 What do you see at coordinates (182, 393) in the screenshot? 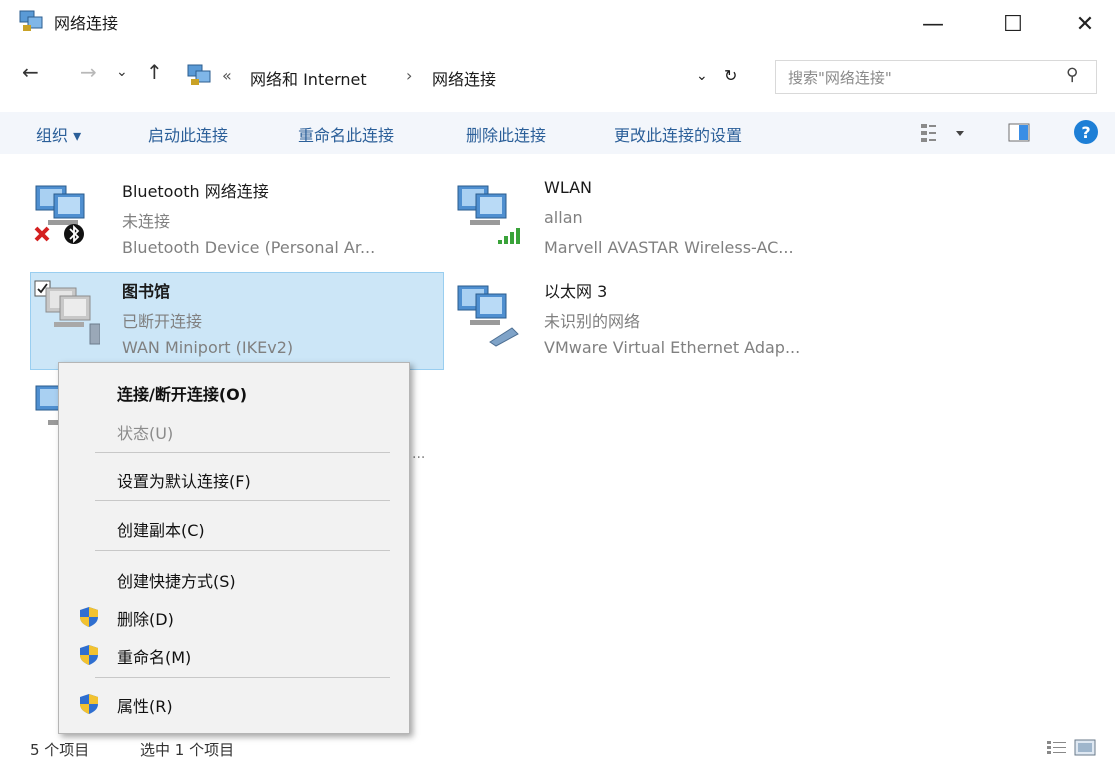
I see `menu-item-connect-disconnect: 连接/断开连接(O)` at bounding box center [182, 393].